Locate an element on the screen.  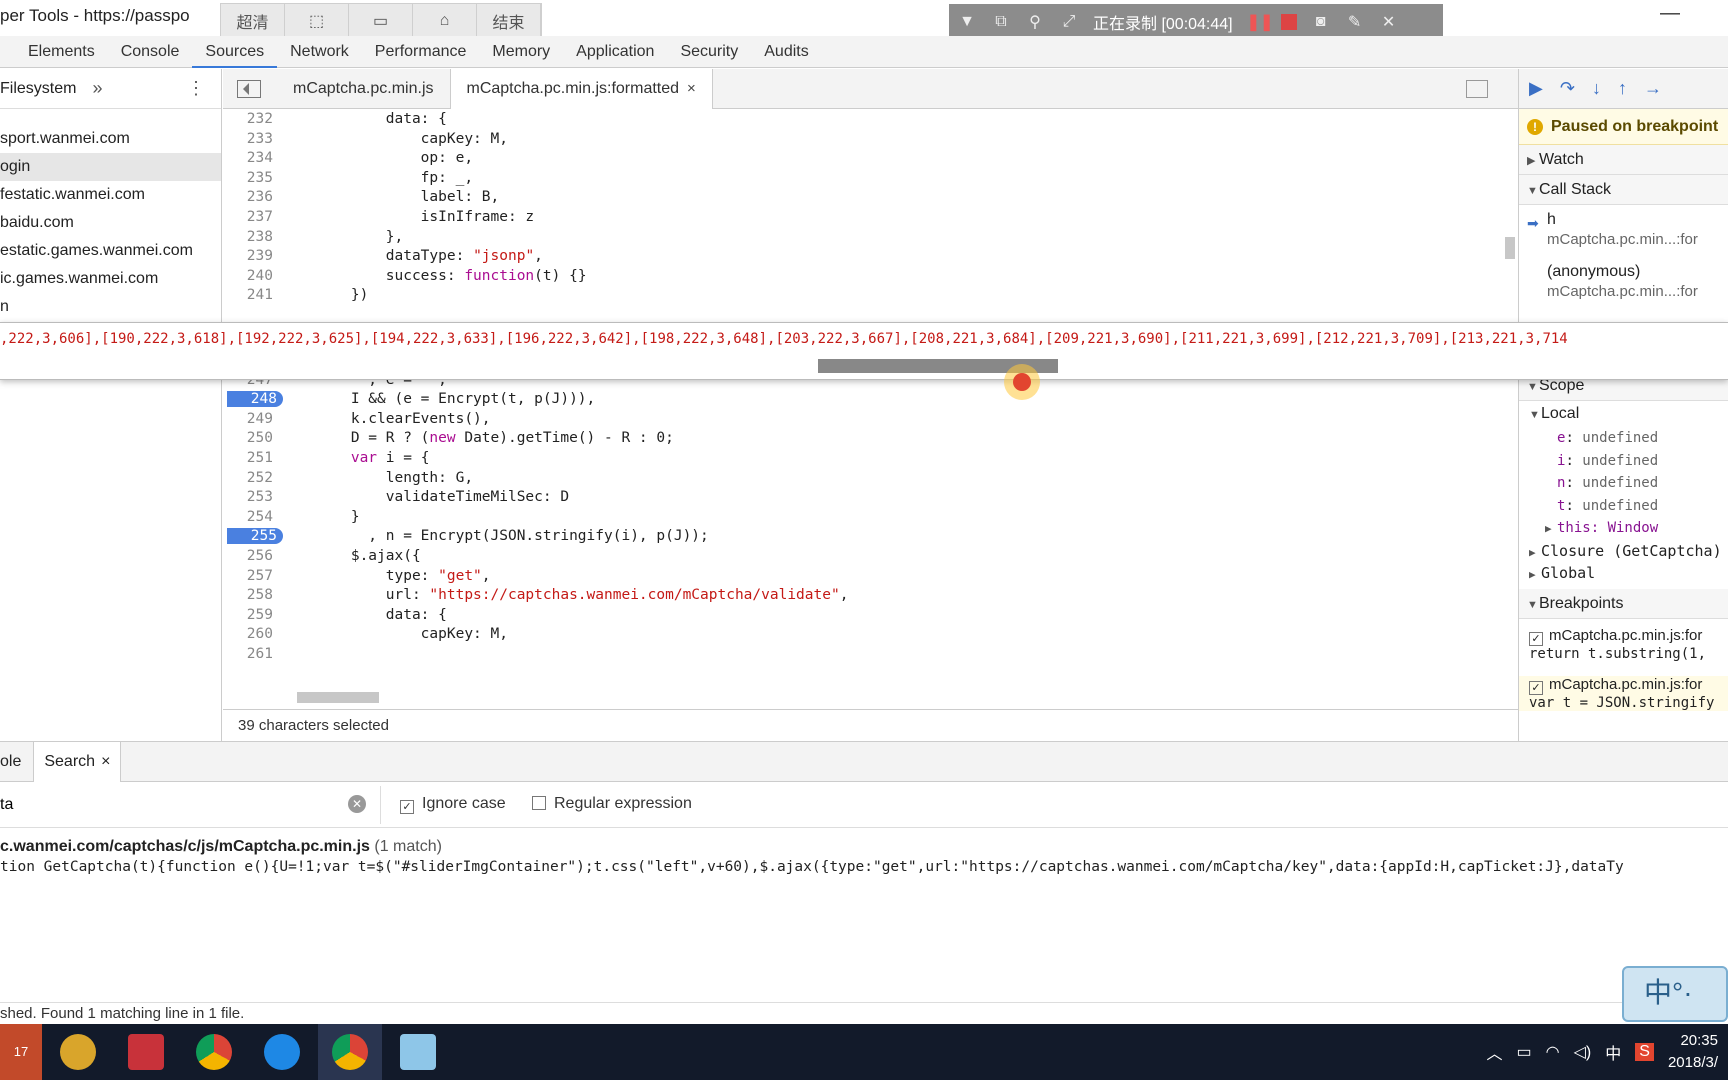
code-line: 248 I && (e = Encrypt(t, p(J))), is located at coordinates (858, 401).